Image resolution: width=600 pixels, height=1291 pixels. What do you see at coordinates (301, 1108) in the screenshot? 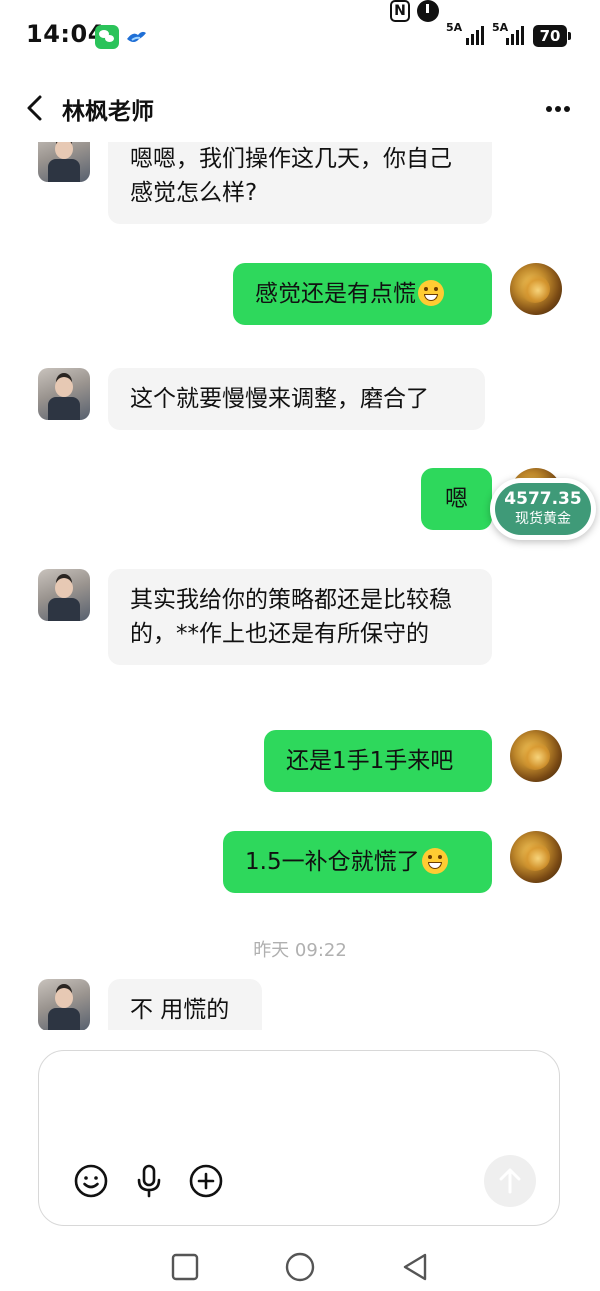
I see `message-input` at bounding box center [301, 1108].